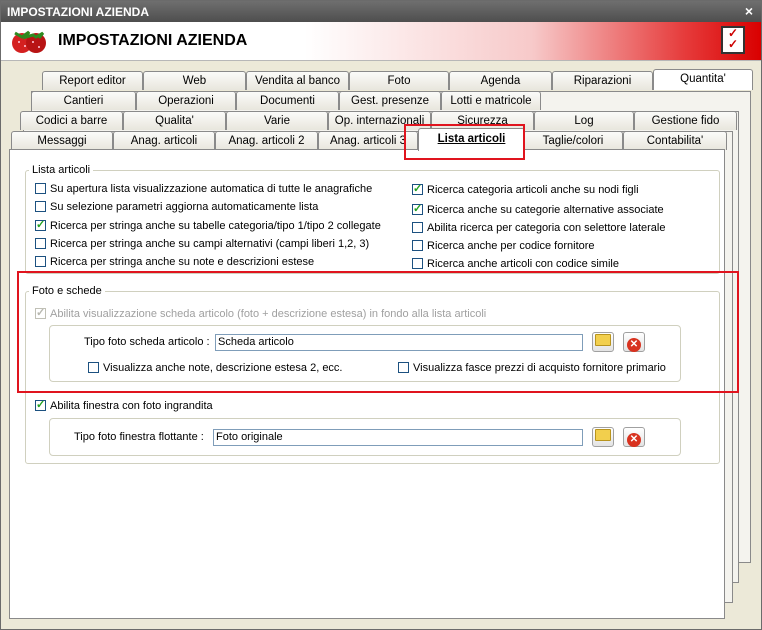 The height and width of the screenshot is (630, 762). What do you see at coordinates (62, 140) in the screenshot?
I see `tab-messaggi: Messaggi` at bounding box center [62, 140].